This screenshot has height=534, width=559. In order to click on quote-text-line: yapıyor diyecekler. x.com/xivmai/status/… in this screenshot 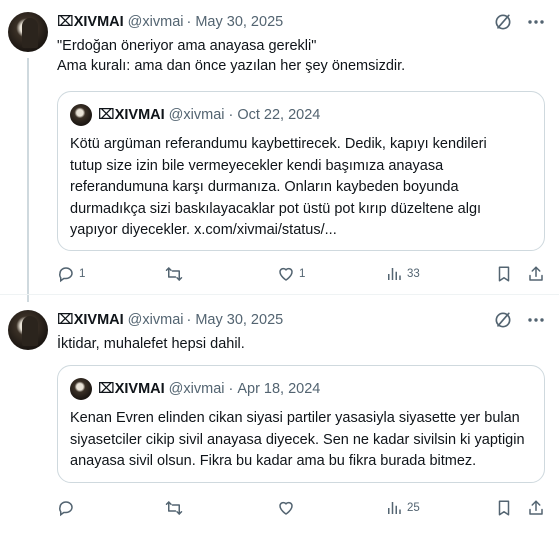, I will do `click(203, 230)`.